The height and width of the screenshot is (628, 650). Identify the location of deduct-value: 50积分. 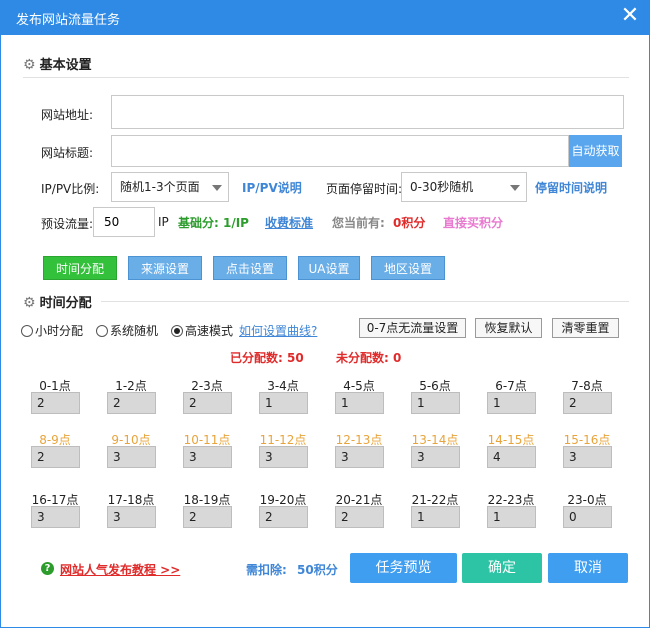
(317, 570).